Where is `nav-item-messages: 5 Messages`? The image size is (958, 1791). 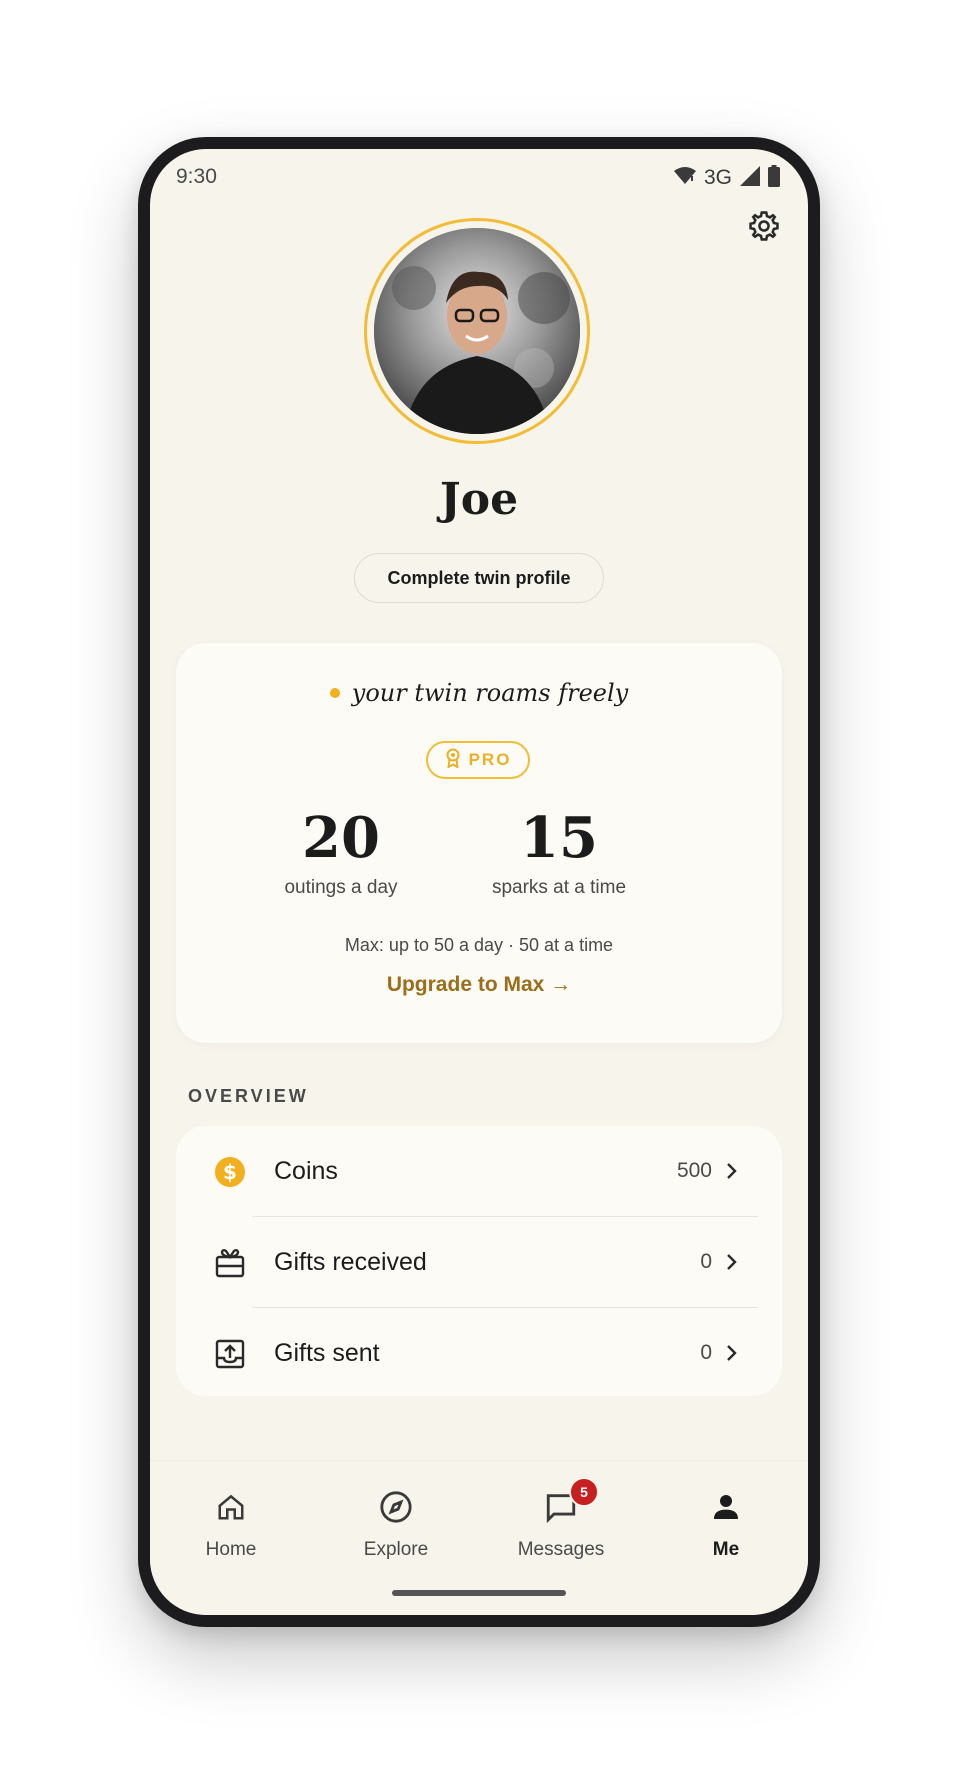 nav-item-messages: 5 Messages is located at coordinates (561, 1525).